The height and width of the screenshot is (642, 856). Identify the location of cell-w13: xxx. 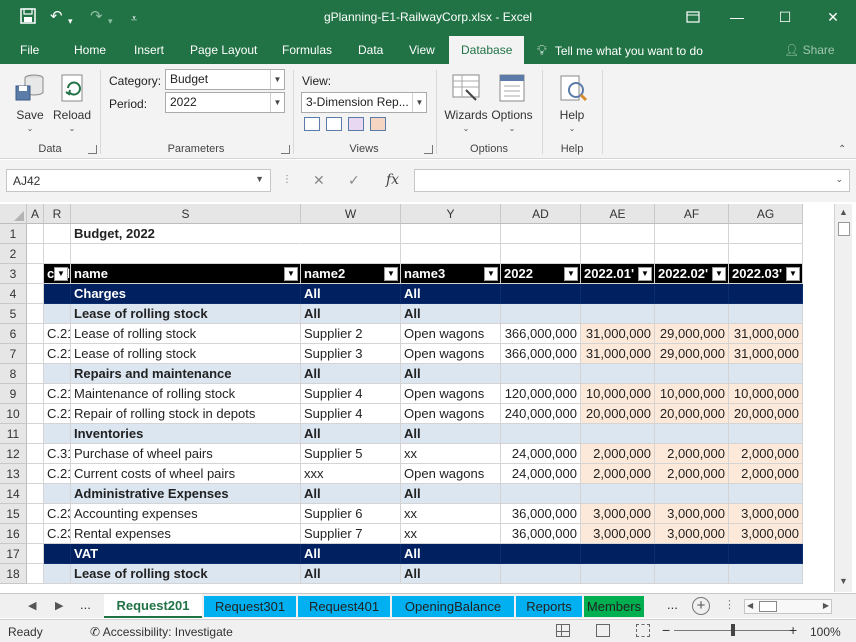
(351, 474).